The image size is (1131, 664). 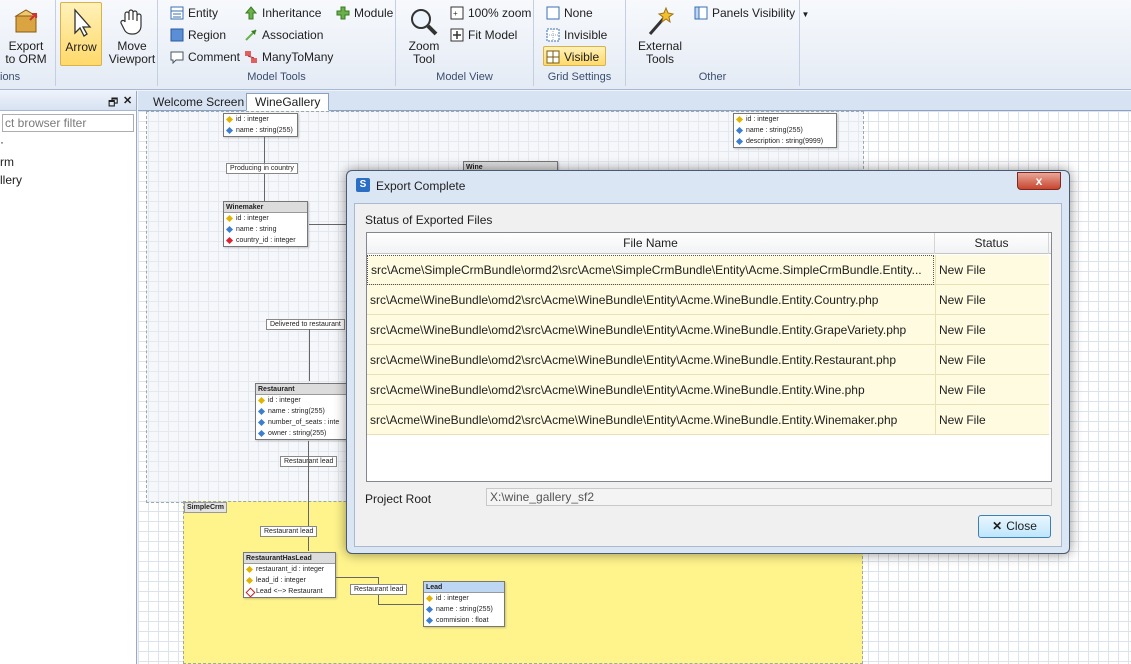 I want to click on tree-item-root: ·, so click(x=68, y=144).